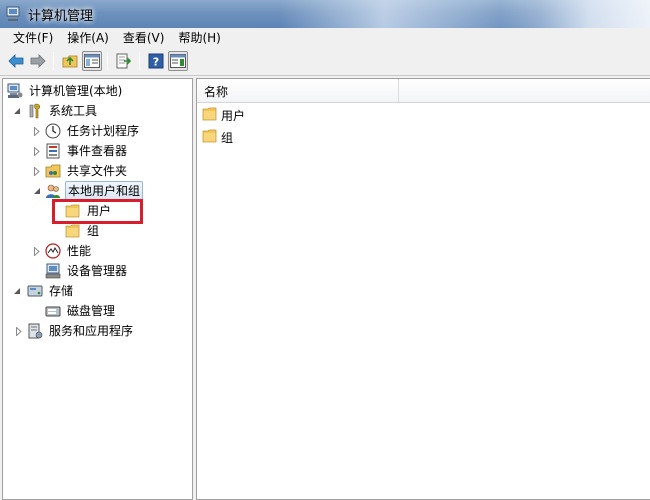 This screenshot has width=650, height=500. I want to click on window-title: 计算机管理, so click(61, 16).